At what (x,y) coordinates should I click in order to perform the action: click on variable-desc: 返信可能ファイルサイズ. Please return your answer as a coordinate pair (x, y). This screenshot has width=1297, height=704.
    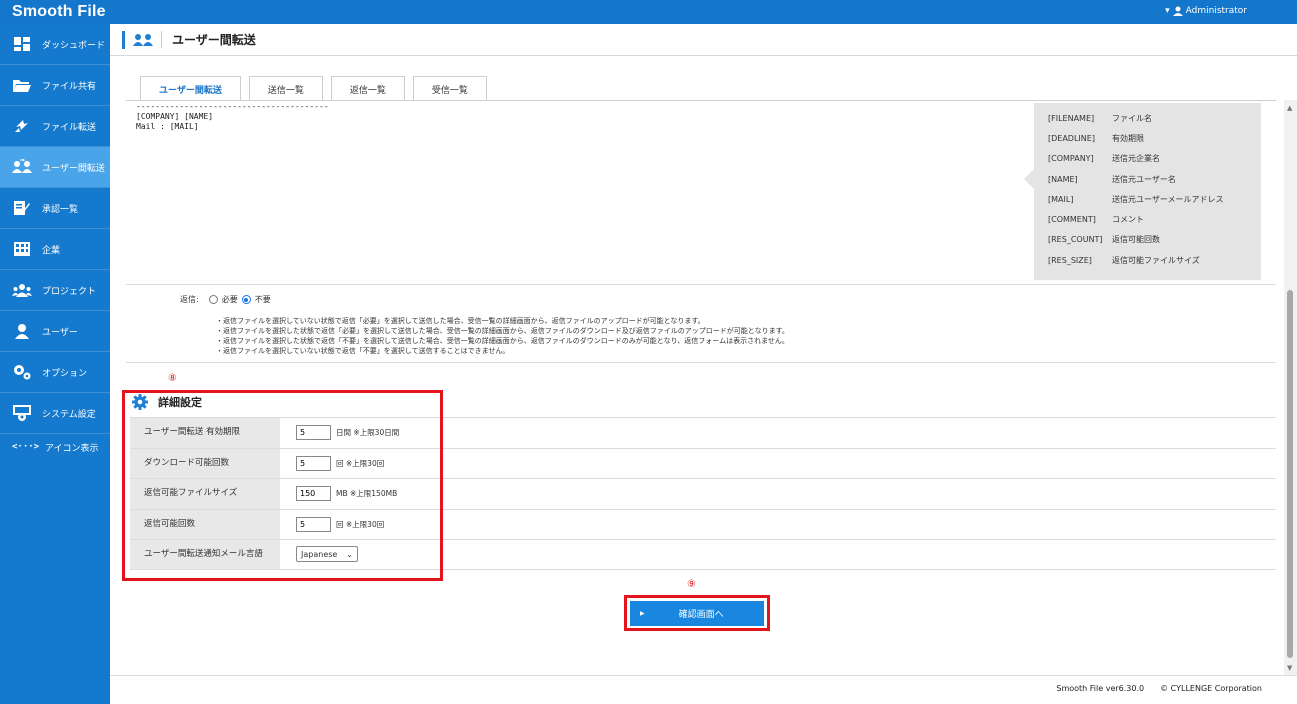
    Looking at the image, I should click on (1156, 260).